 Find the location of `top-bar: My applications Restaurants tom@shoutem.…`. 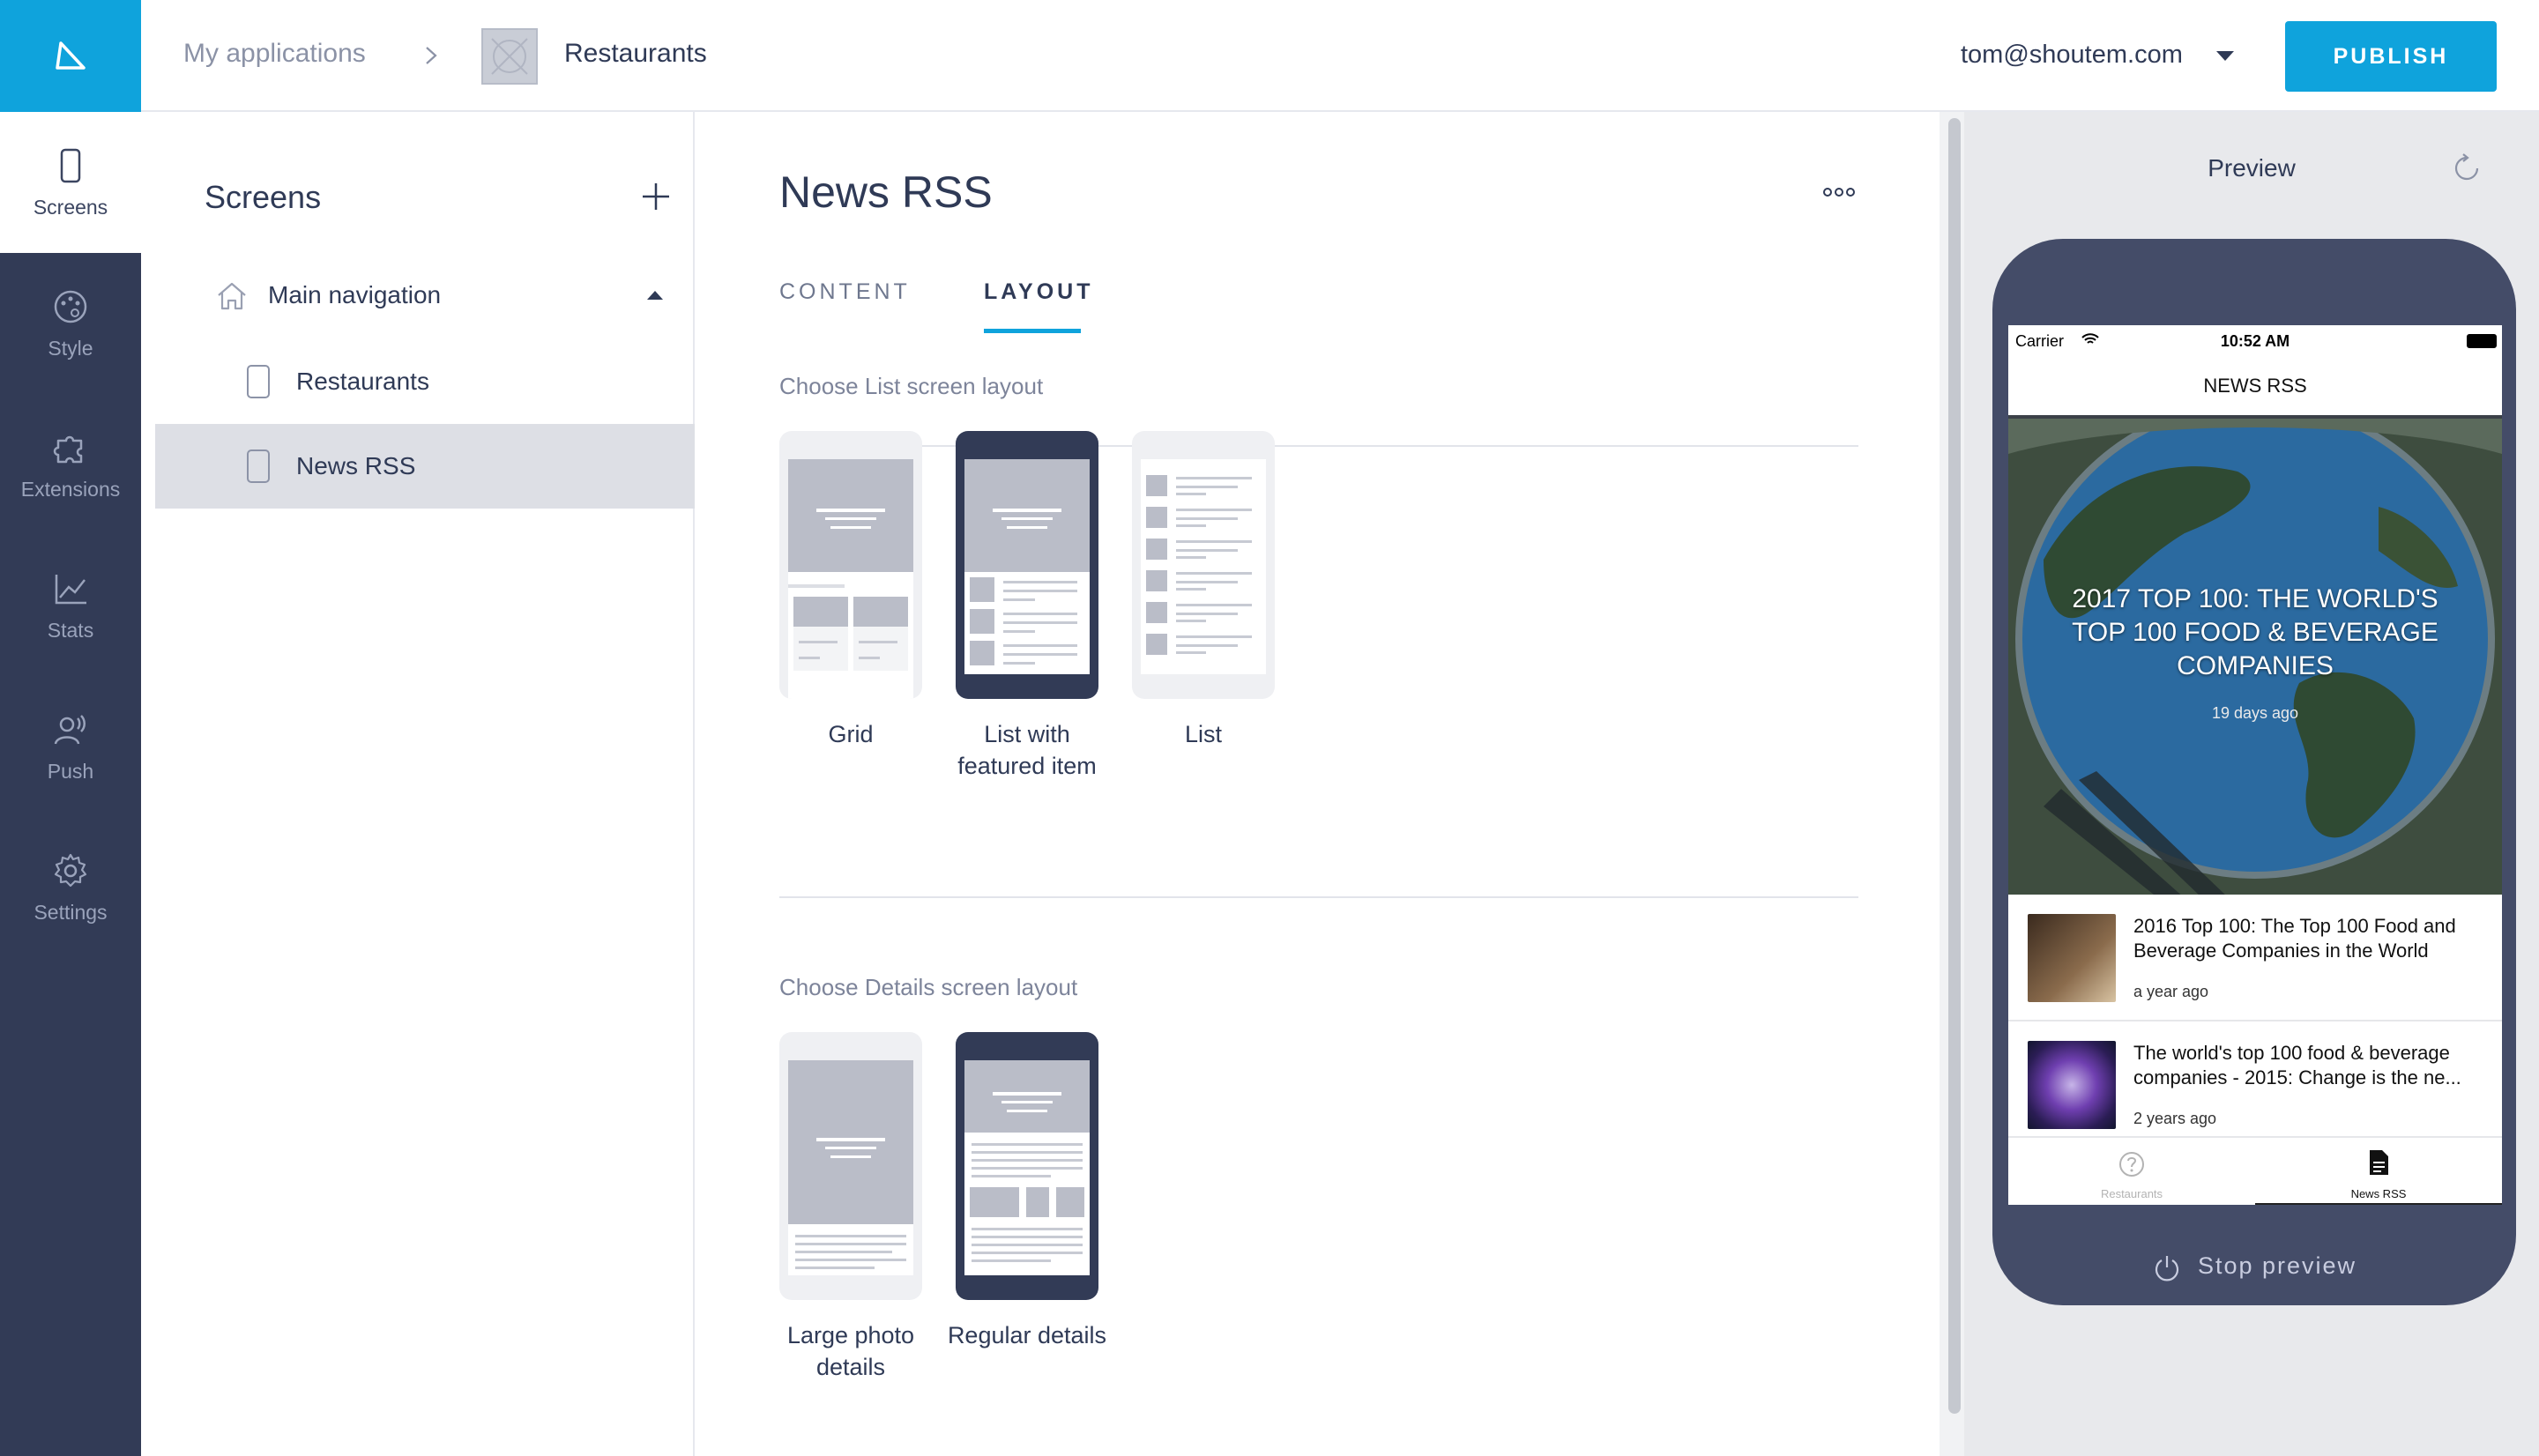

top-bar: My applications Restaurants tom@shoutem.… is located at coordinates (1340, 56).